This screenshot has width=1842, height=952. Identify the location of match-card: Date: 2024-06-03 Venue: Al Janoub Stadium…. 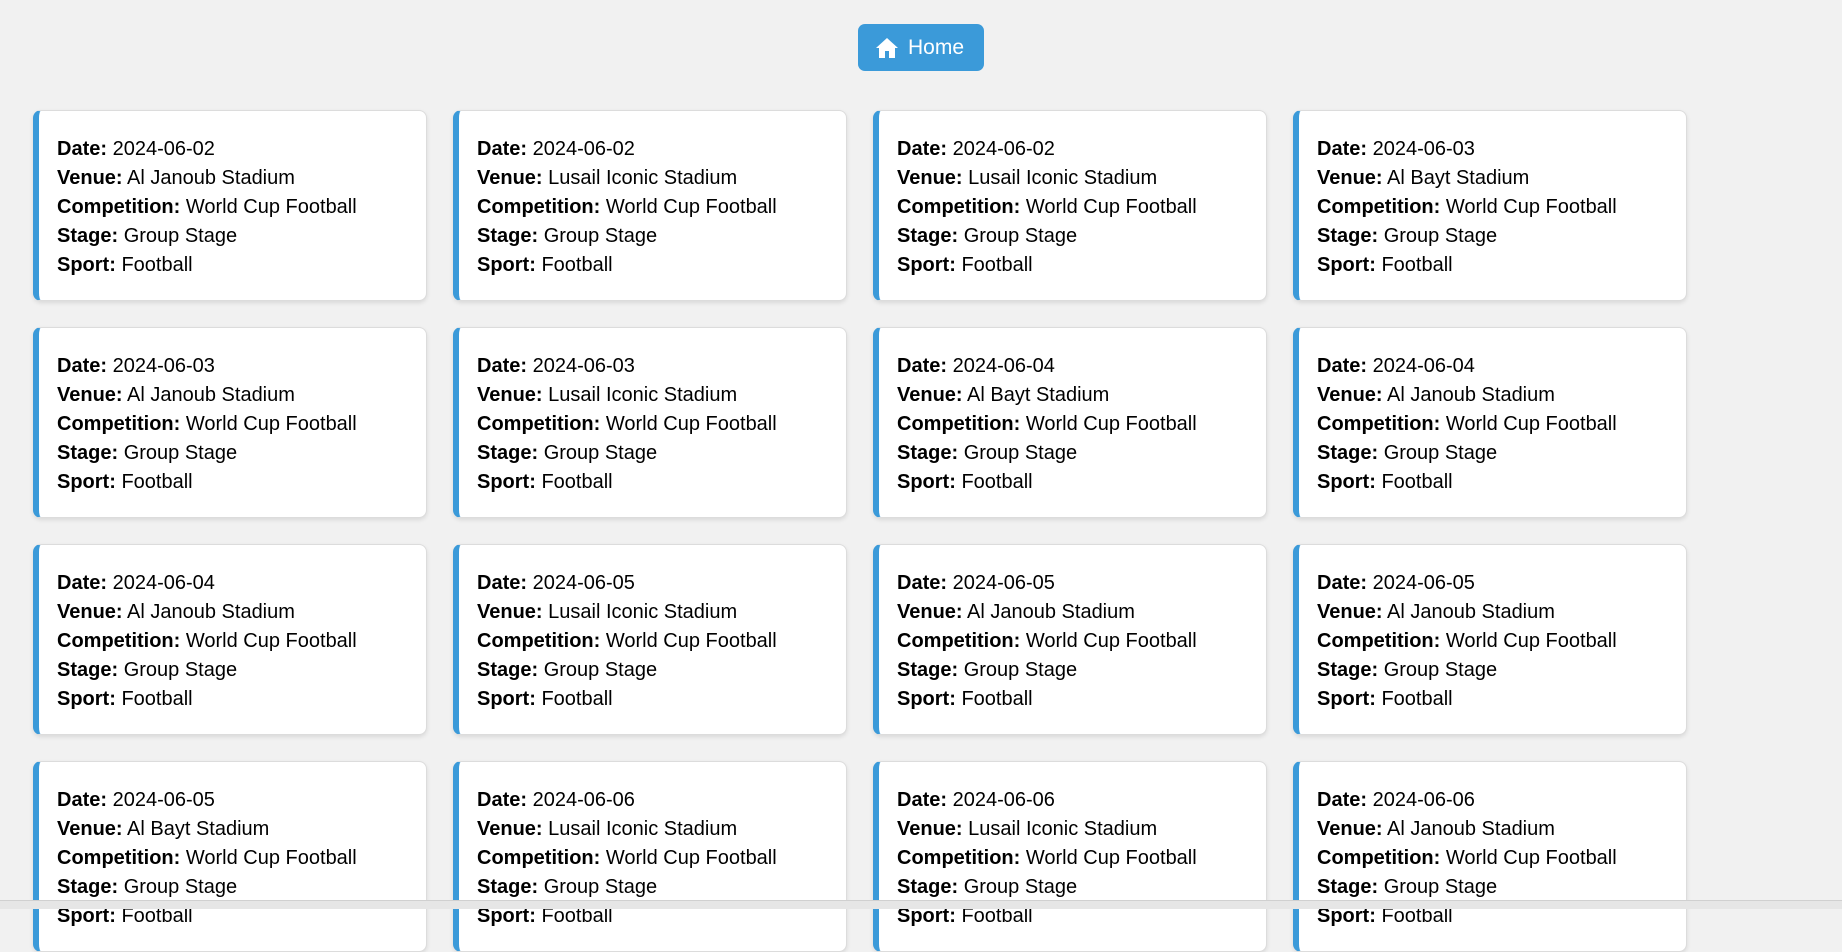
(230, 422).